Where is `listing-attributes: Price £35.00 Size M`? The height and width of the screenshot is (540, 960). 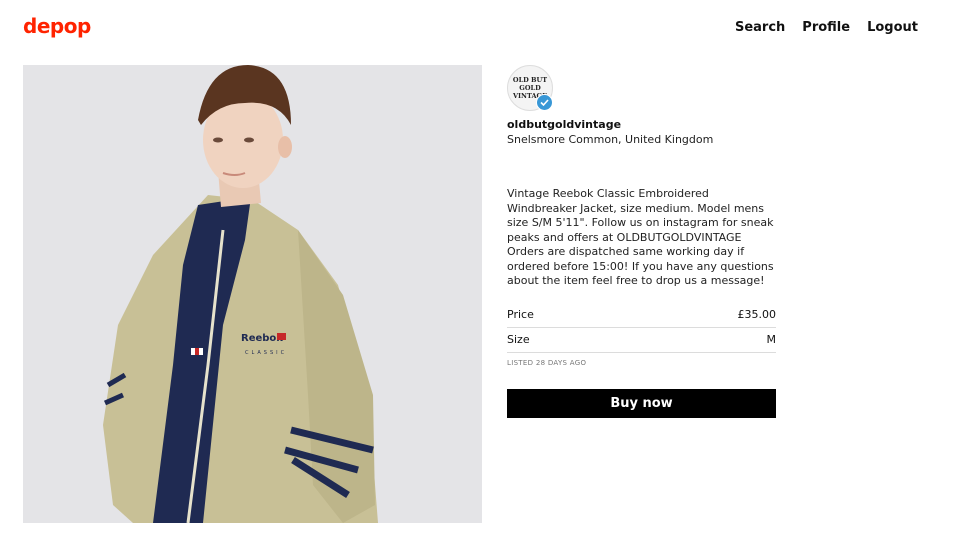
listing-attributes: Price £35.00 Size M is located at coordinates (641, 328).